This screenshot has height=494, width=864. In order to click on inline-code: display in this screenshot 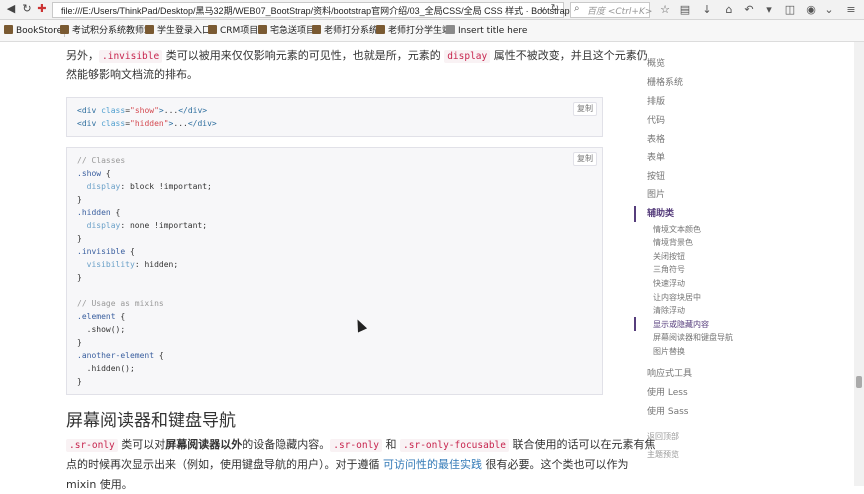, I will do `click(467, 56)`.